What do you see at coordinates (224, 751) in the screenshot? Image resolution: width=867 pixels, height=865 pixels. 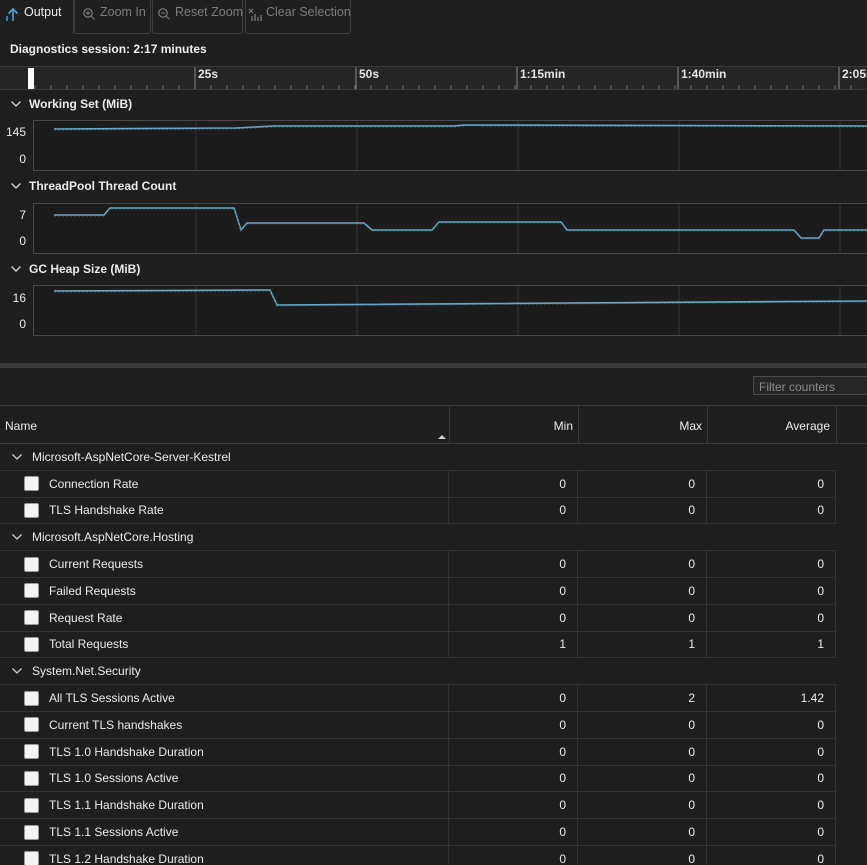 I see `cell-name: TLS 1.0 Handshake Duration` at bounding box center [224, 751].